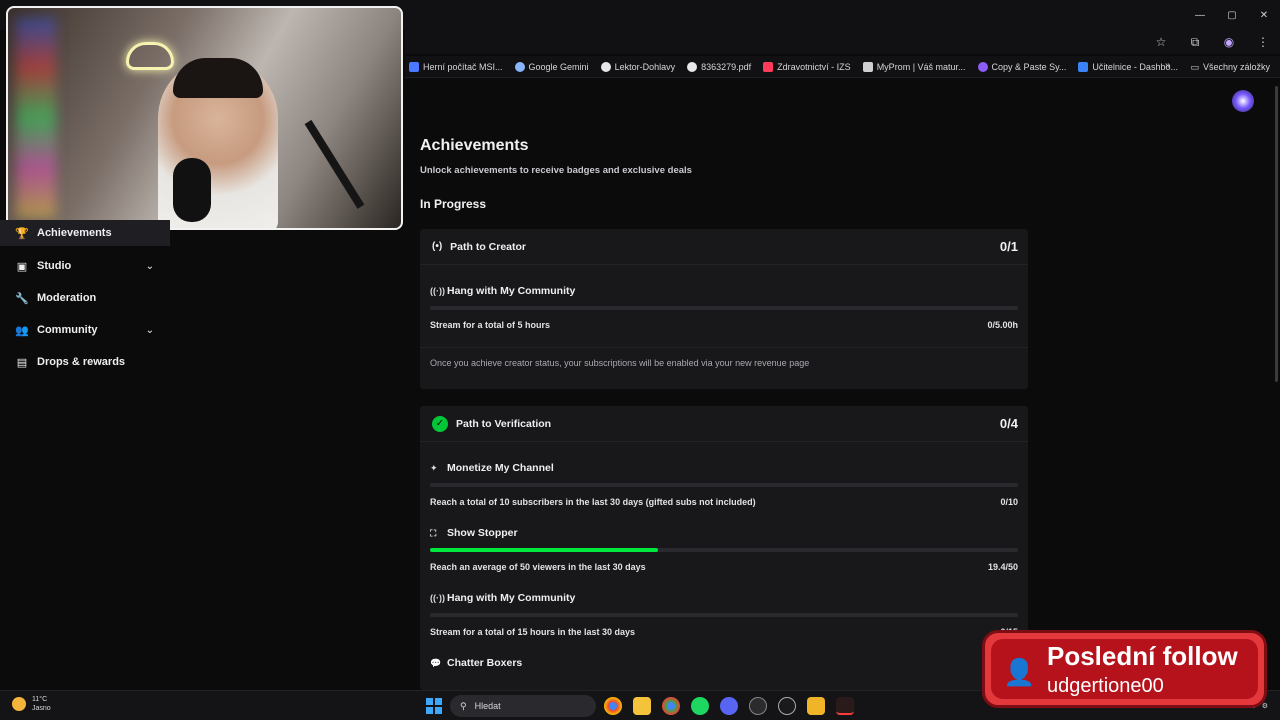 The width and height of the screenshot is (1280, 720). I want to click on community-icon: 👥, so click(22, 330).